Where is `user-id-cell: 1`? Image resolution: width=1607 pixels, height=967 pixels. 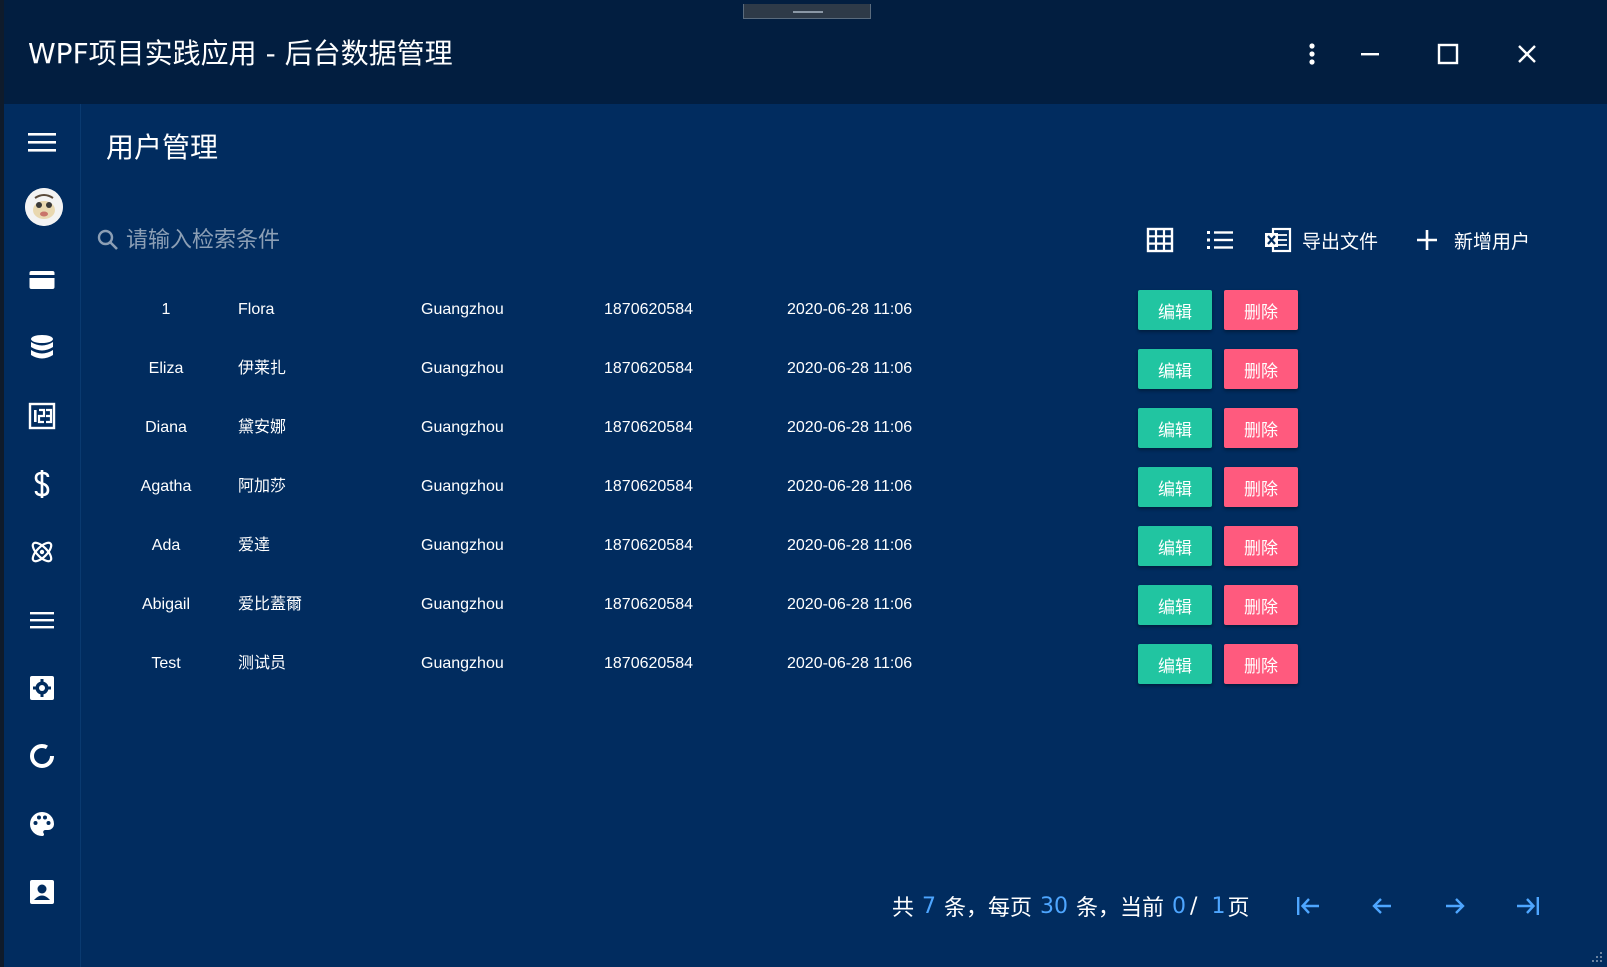
user-id-cell: 1 is located at coordinates (166, 309).